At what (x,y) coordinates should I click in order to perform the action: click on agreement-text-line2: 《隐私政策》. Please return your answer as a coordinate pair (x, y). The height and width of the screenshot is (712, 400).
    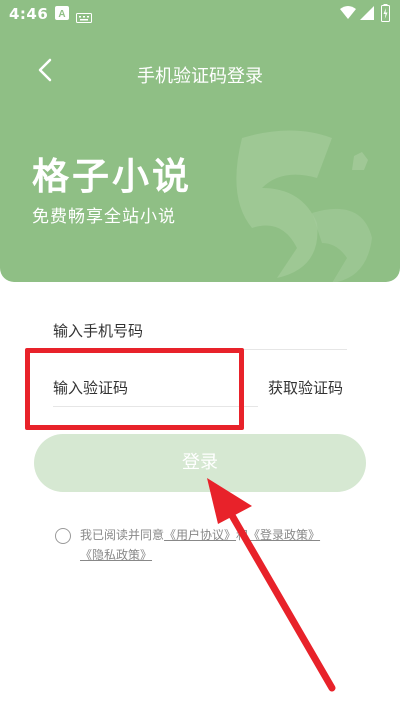
    Looking at the image, I should click on (116, 554).